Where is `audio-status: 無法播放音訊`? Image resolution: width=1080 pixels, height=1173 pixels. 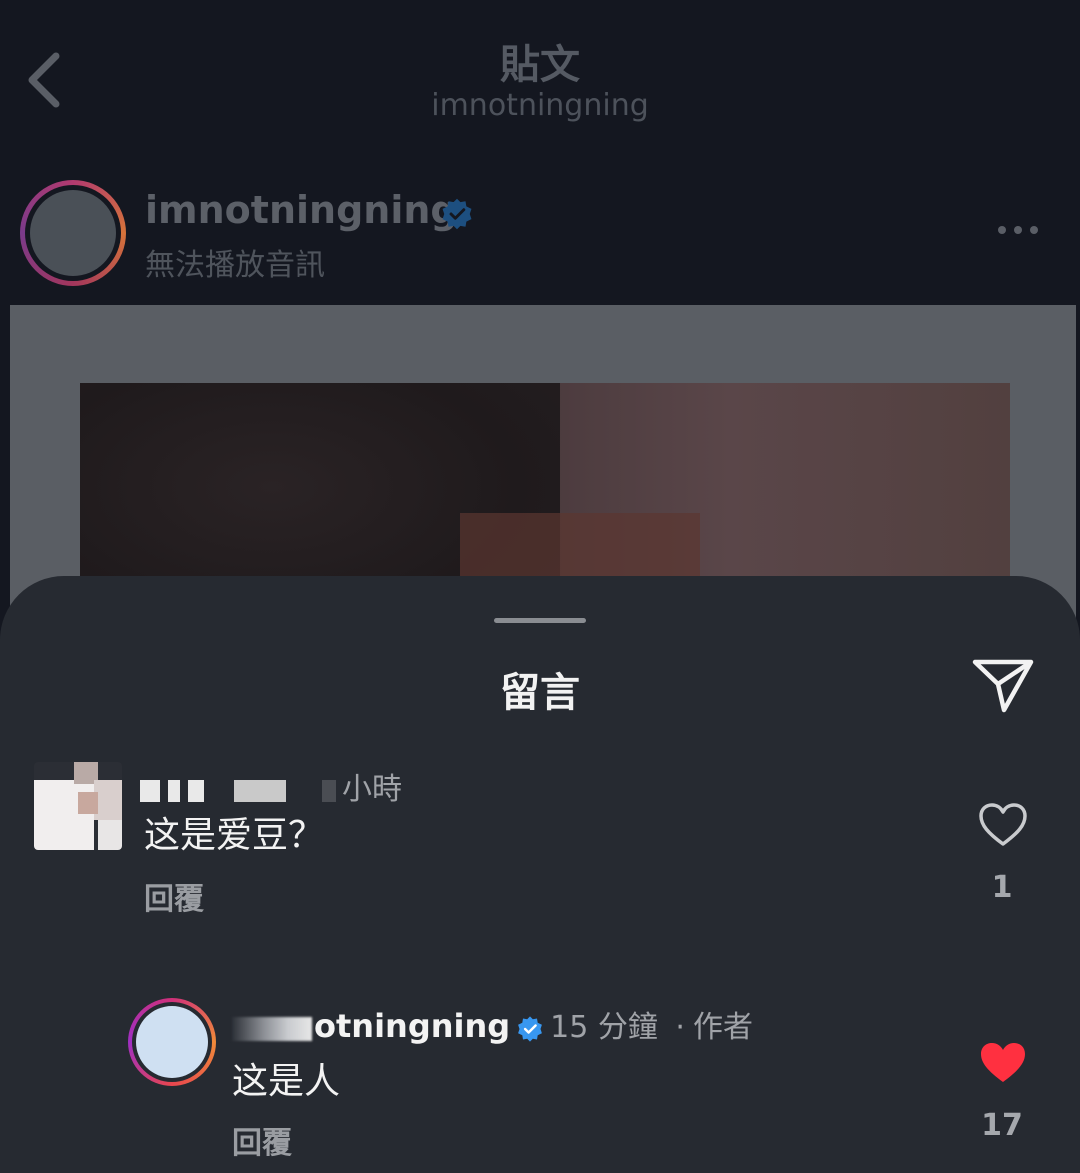 audio-status: 無法播放音訊 is located at coordinates (235, 265).